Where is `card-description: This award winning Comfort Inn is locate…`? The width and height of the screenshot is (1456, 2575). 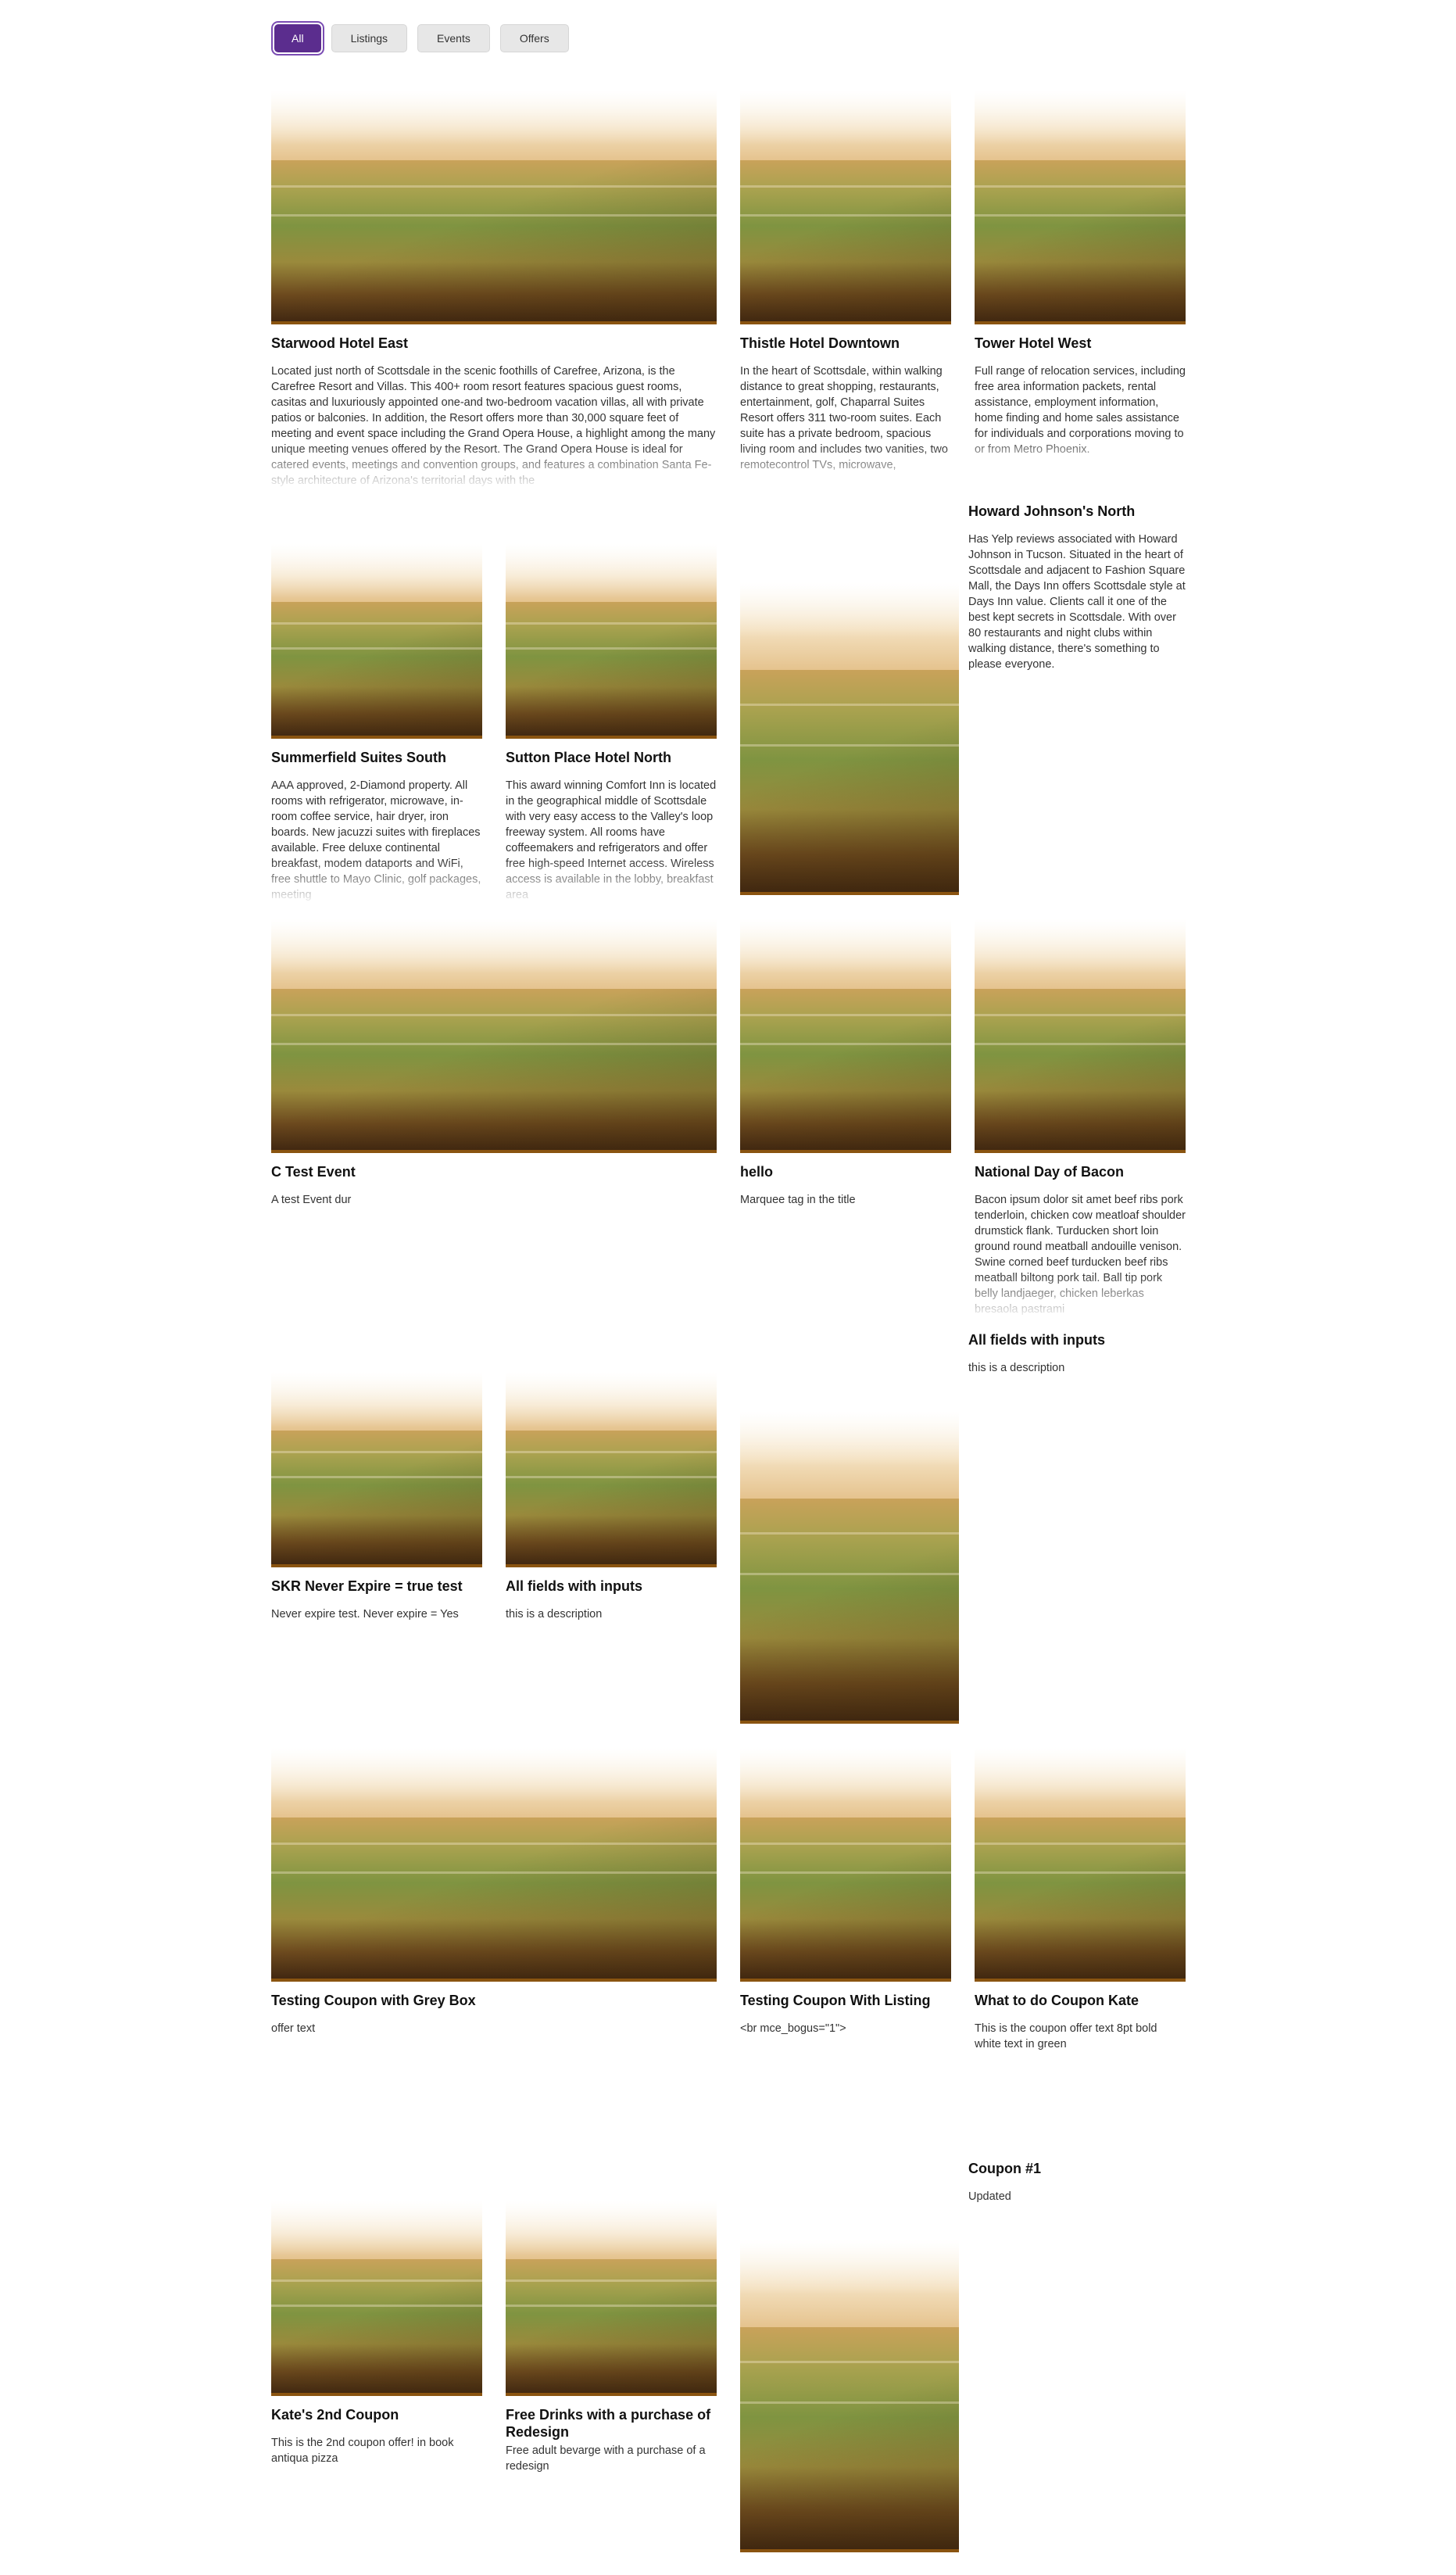 card-description: This award winning Comfort Inn is locate… is located at coordinates (611, 840).